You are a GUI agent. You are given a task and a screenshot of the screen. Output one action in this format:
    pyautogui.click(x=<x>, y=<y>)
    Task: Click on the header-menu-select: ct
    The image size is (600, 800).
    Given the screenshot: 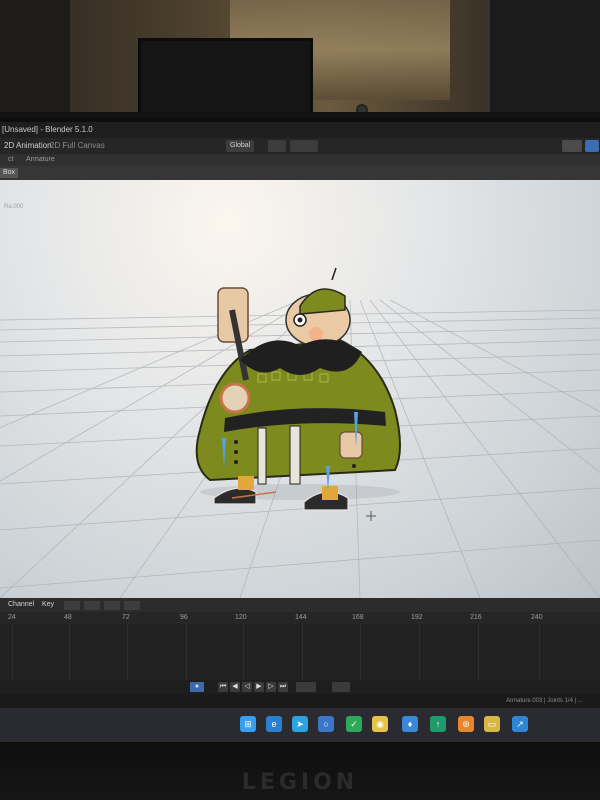 What is the action you would take?
    pyautogui.click(x=10, y=160)
    